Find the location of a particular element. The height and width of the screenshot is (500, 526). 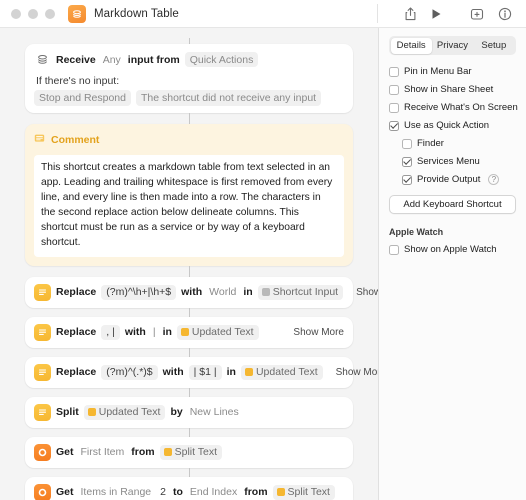

info-icon is located at coordinates (505, 14).